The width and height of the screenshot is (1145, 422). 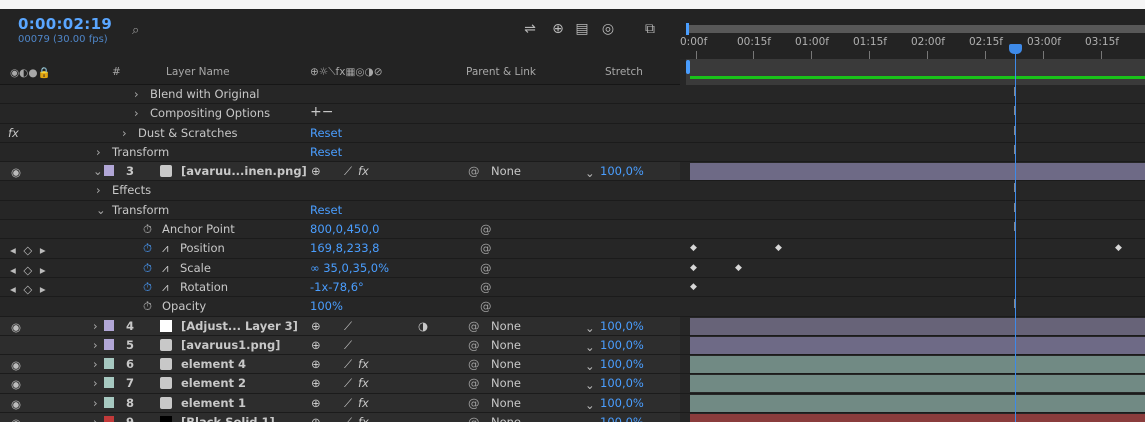 What do you see at coordinates (346, 72) in the screenshot?
I see `switches-header: ⊕☼⟍fx▦◎◑⊘` at bounding box center [346, 72].